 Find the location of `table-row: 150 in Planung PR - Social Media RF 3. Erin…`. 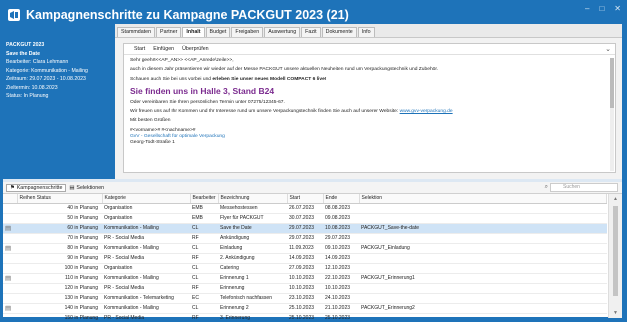

table-row: 150 in Planung PR - Social Media RF 3. Erin… is located at coordinates (305, 317).